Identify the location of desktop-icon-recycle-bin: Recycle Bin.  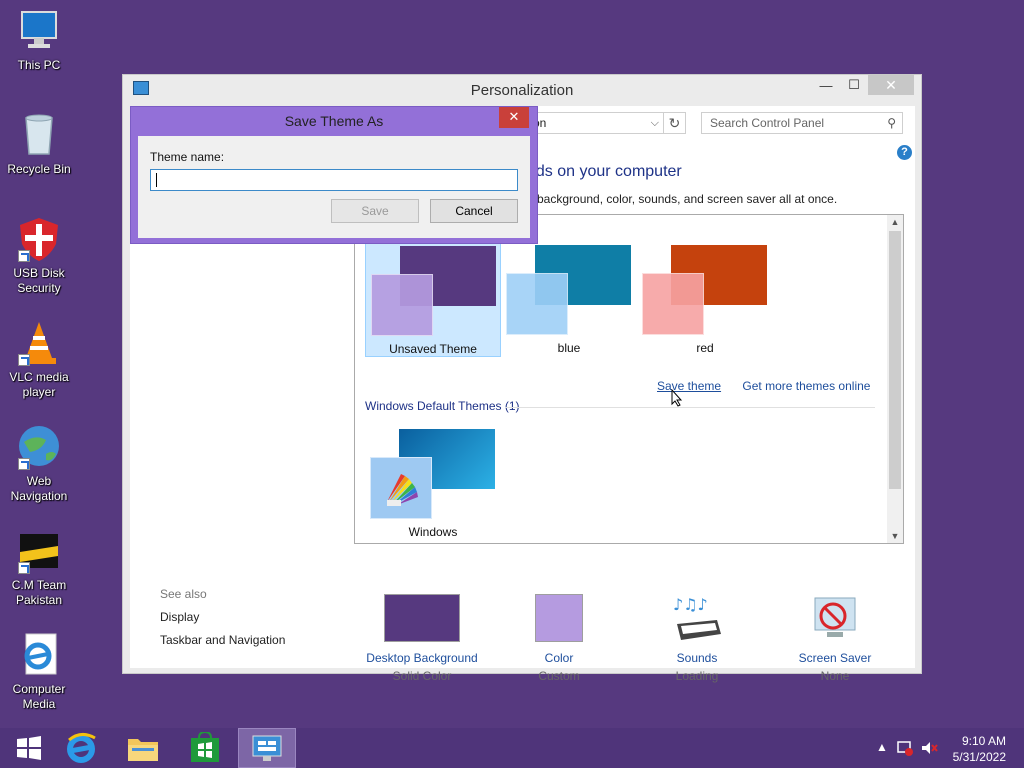
(39, 144).